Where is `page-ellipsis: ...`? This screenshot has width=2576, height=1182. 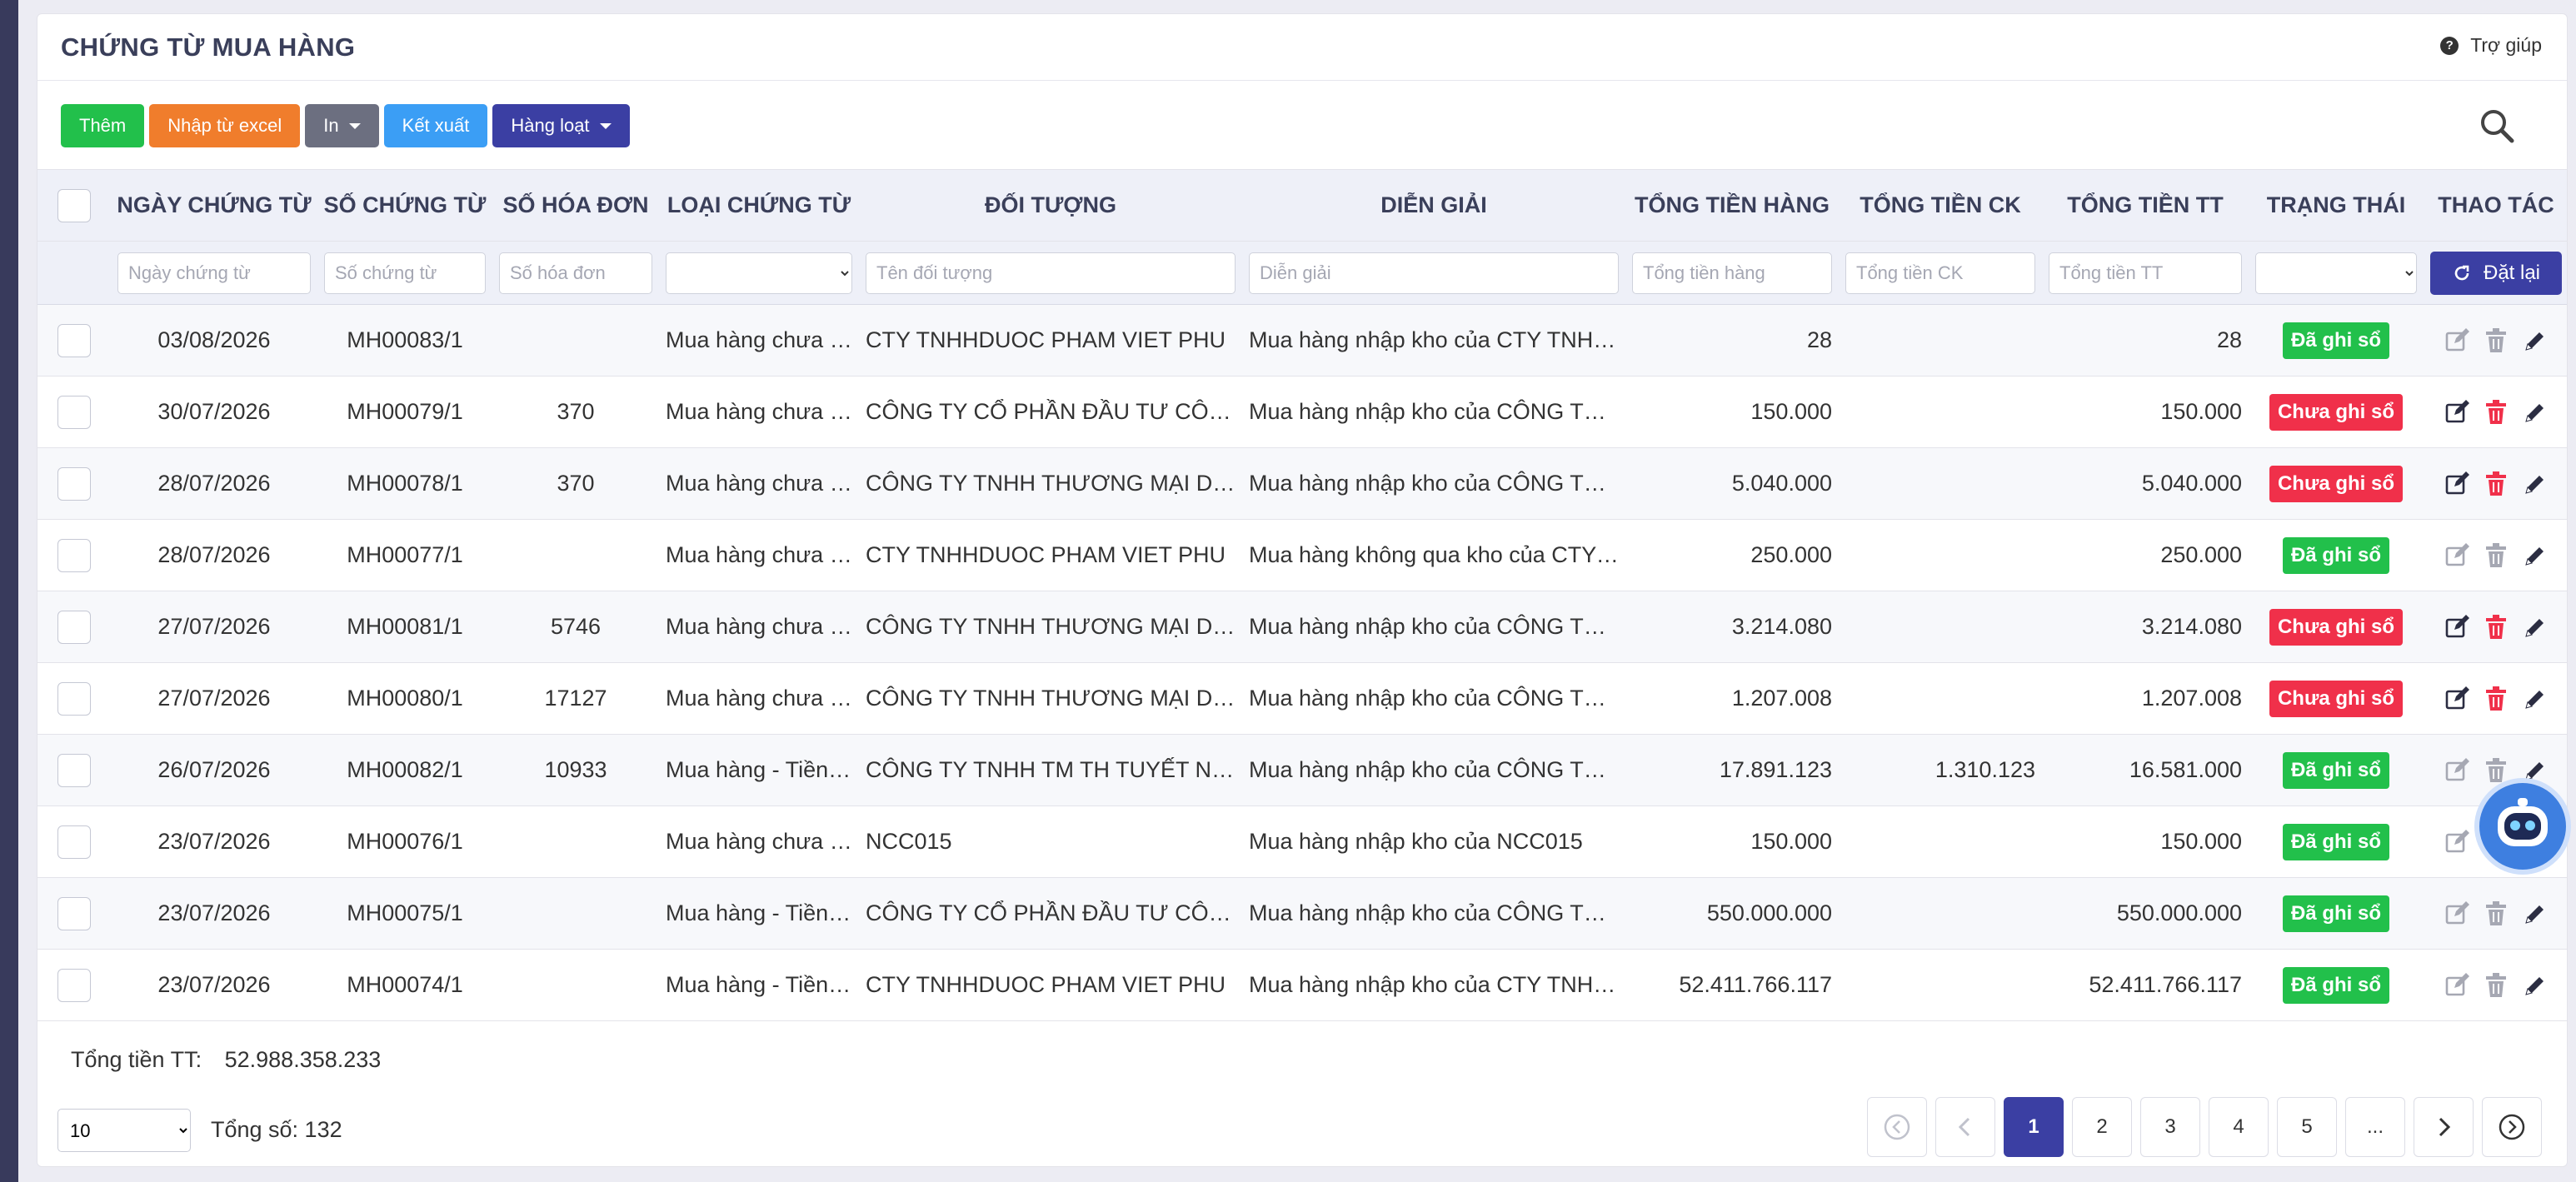 page-ellipsis: ... is located at coordinates (2375, 1127).